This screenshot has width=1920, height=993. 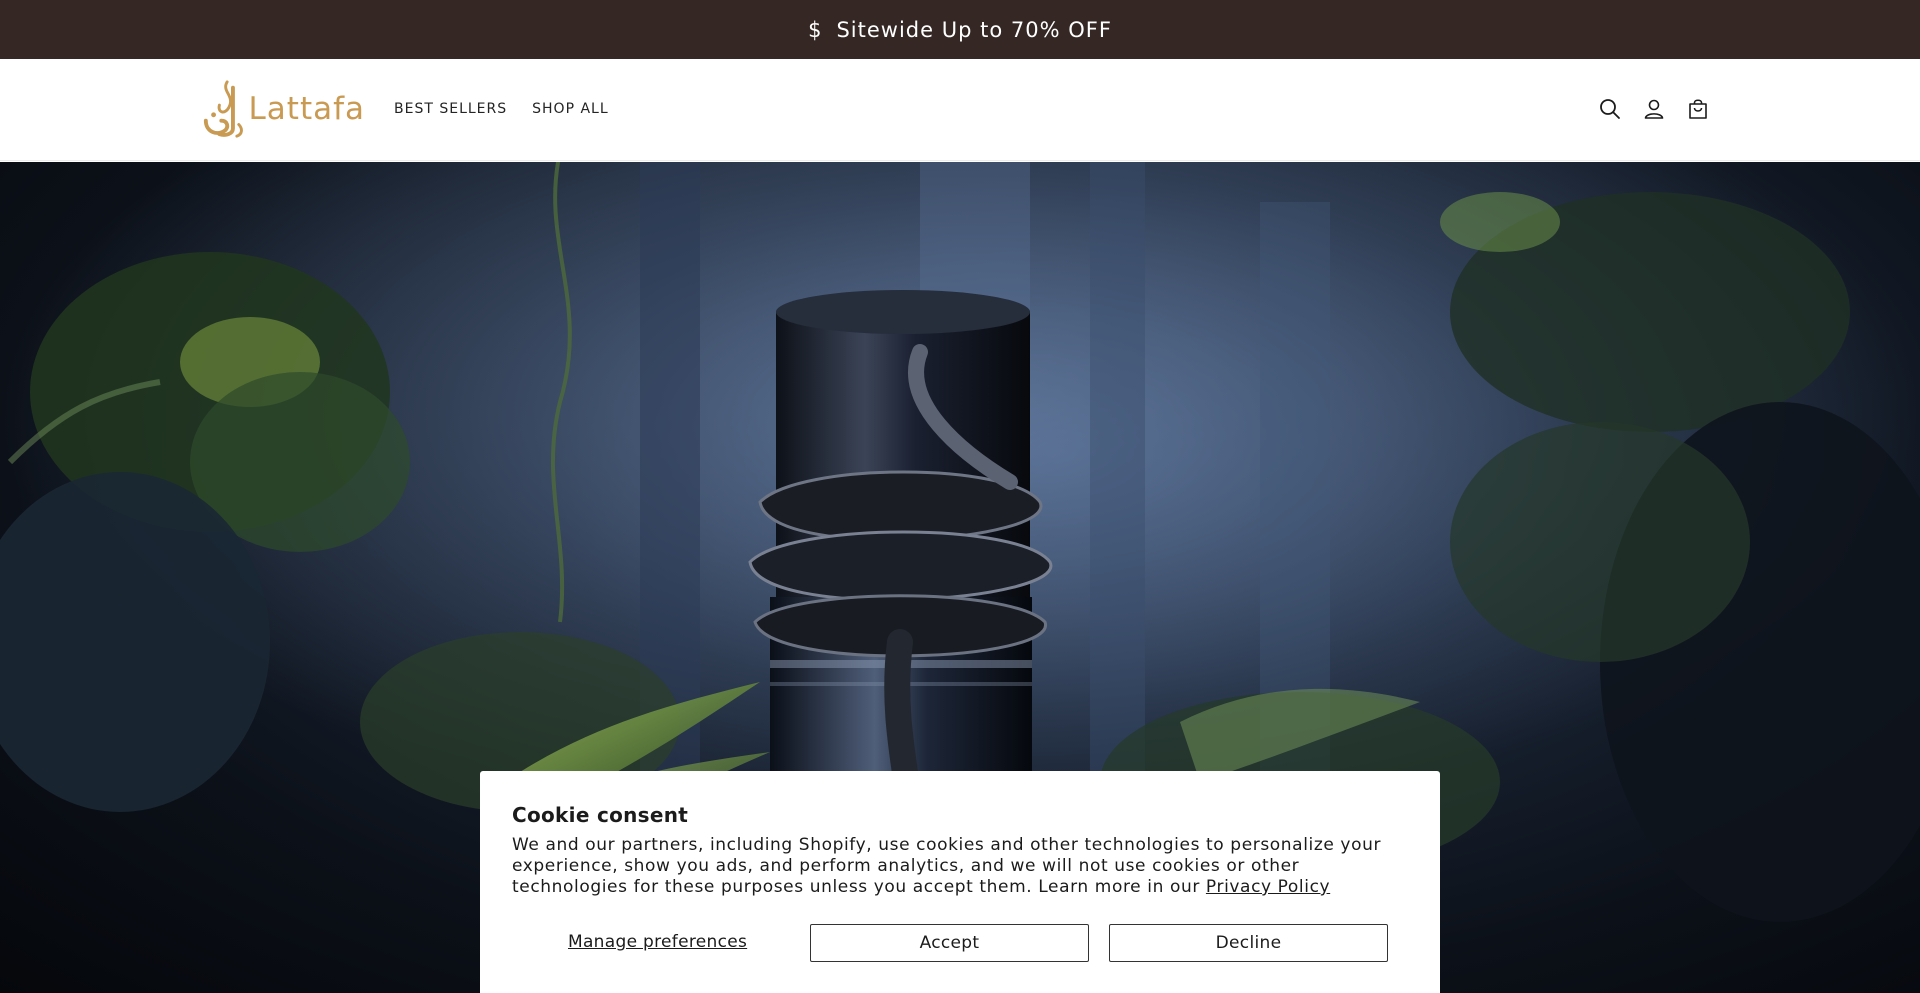 I want to click on dollar-icon: $, so click(x=815, y=29).